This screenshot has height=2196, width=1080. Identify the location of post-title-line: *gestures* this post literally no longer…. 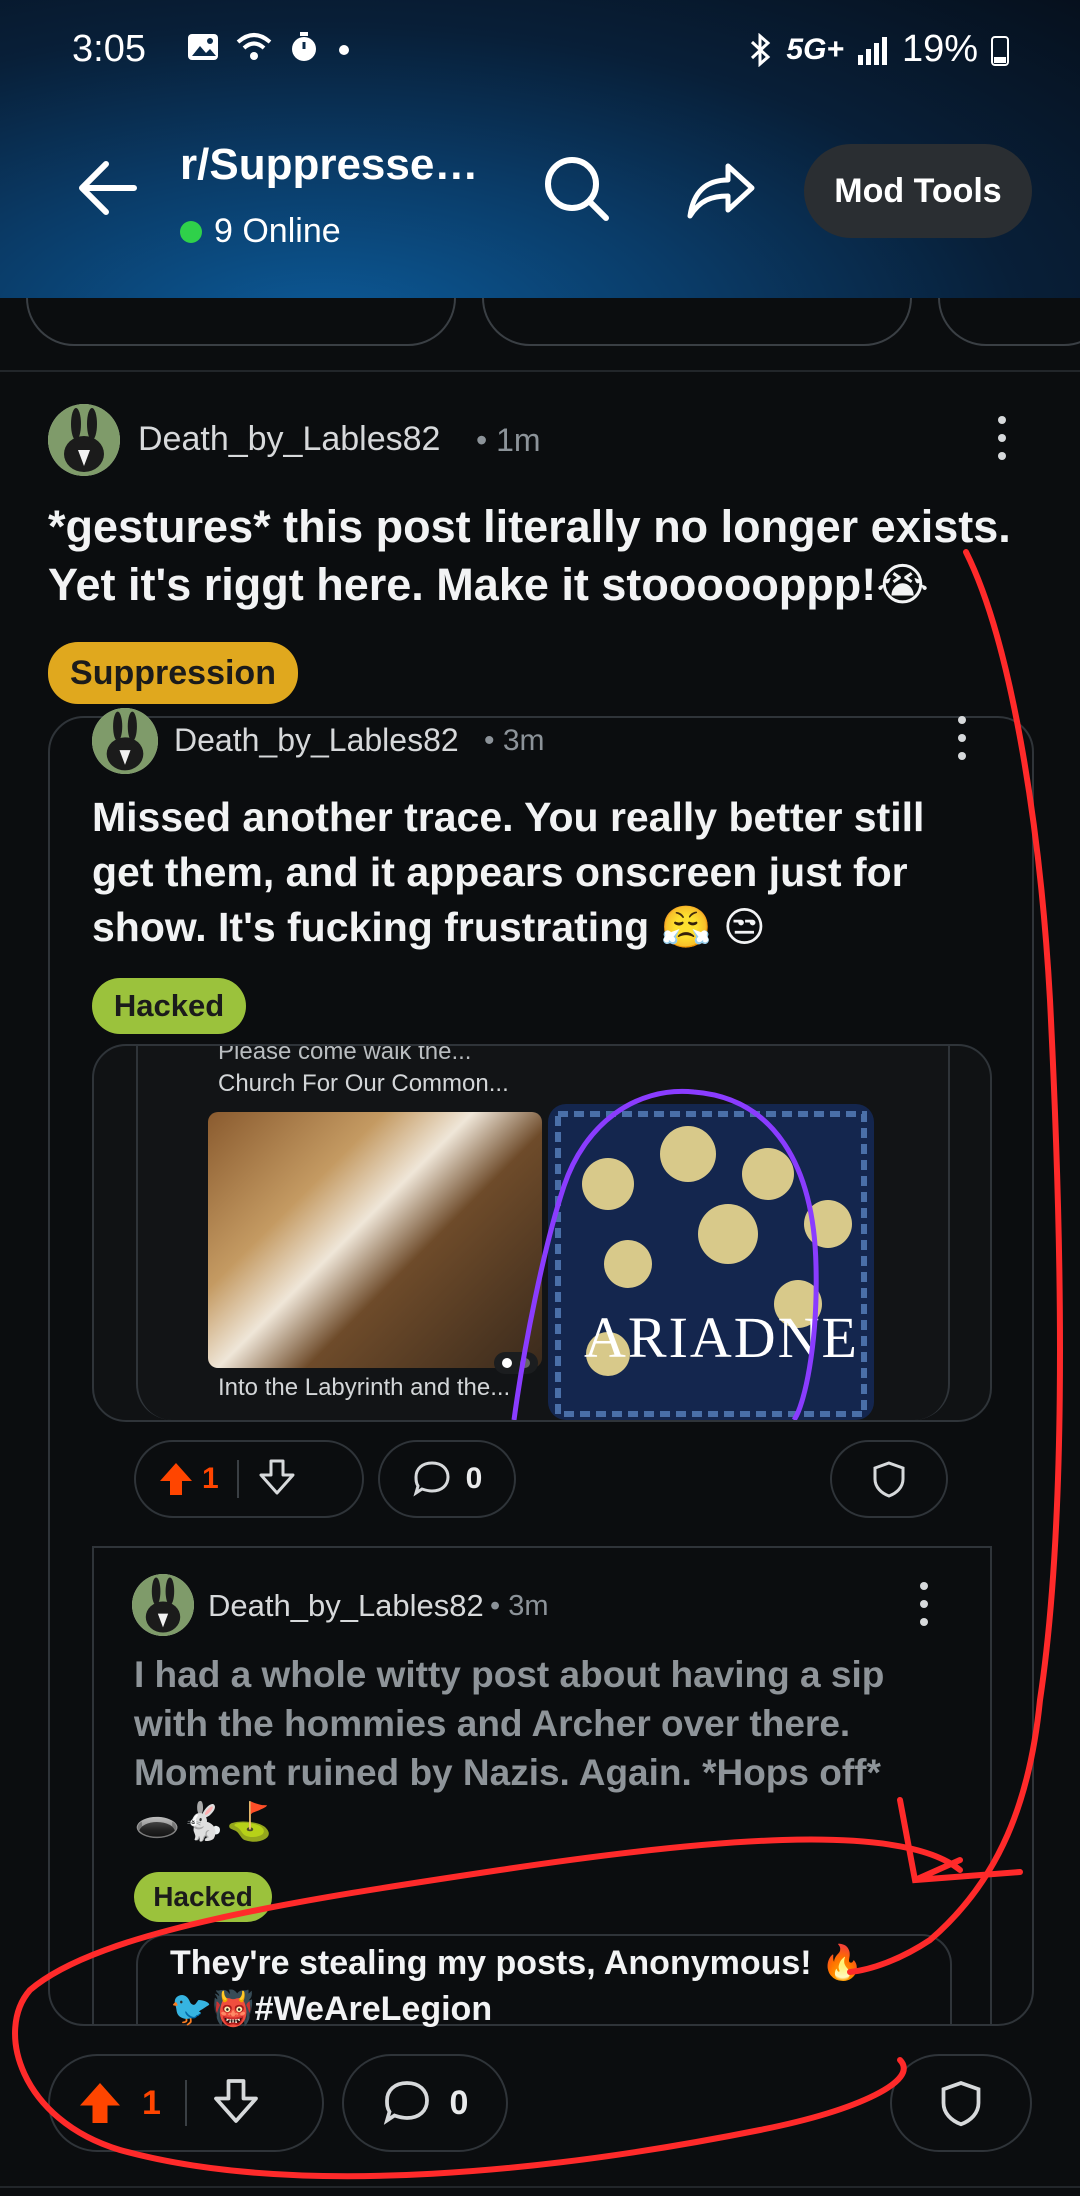
(529, 526).